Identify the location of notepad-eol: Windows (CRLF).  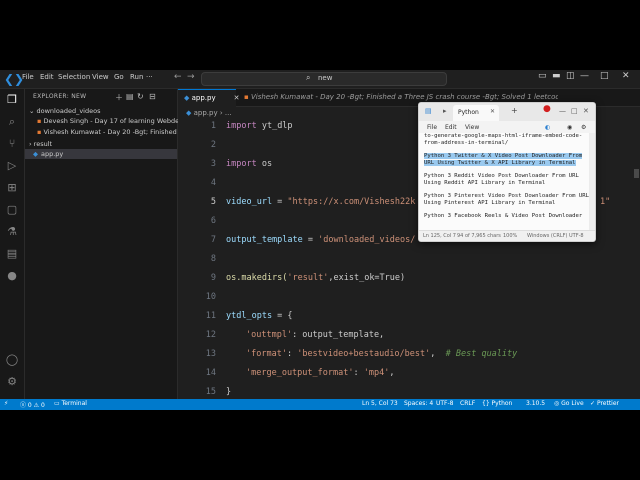
(547, 236).